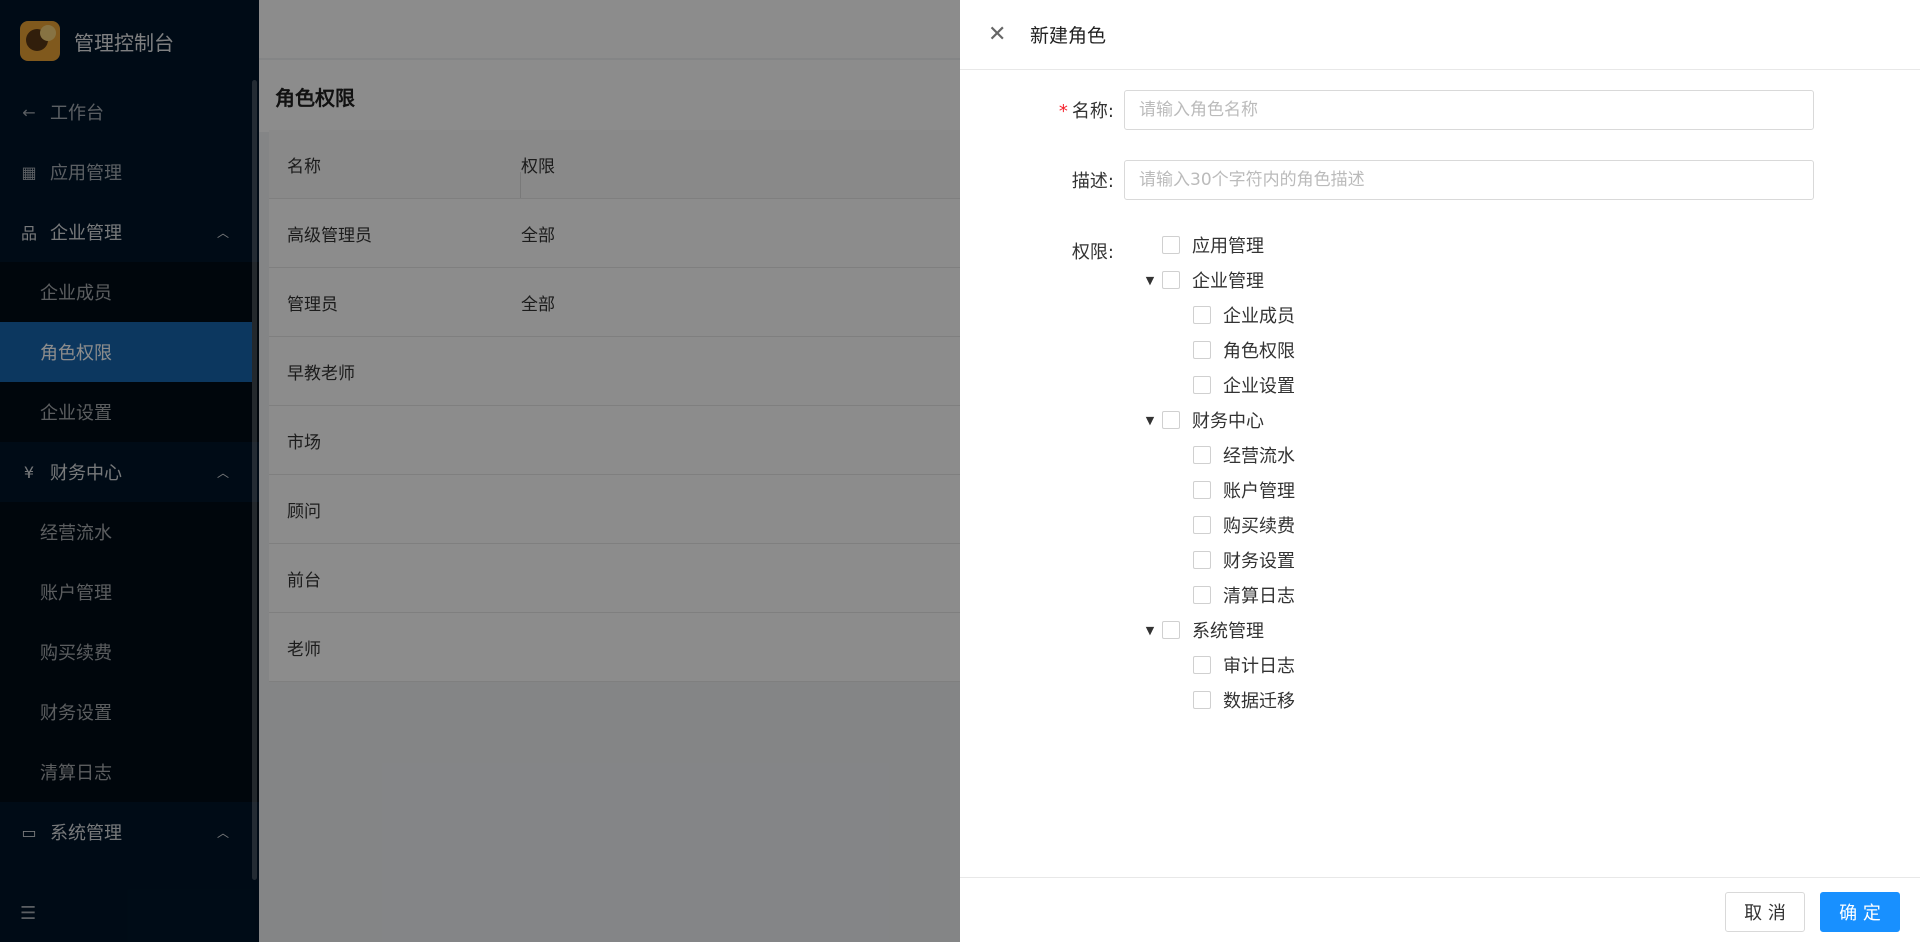 The width and height of the screenshot is (1920, 942). I want to click on tree-node-label: 系统管理, so click(1228, 631).